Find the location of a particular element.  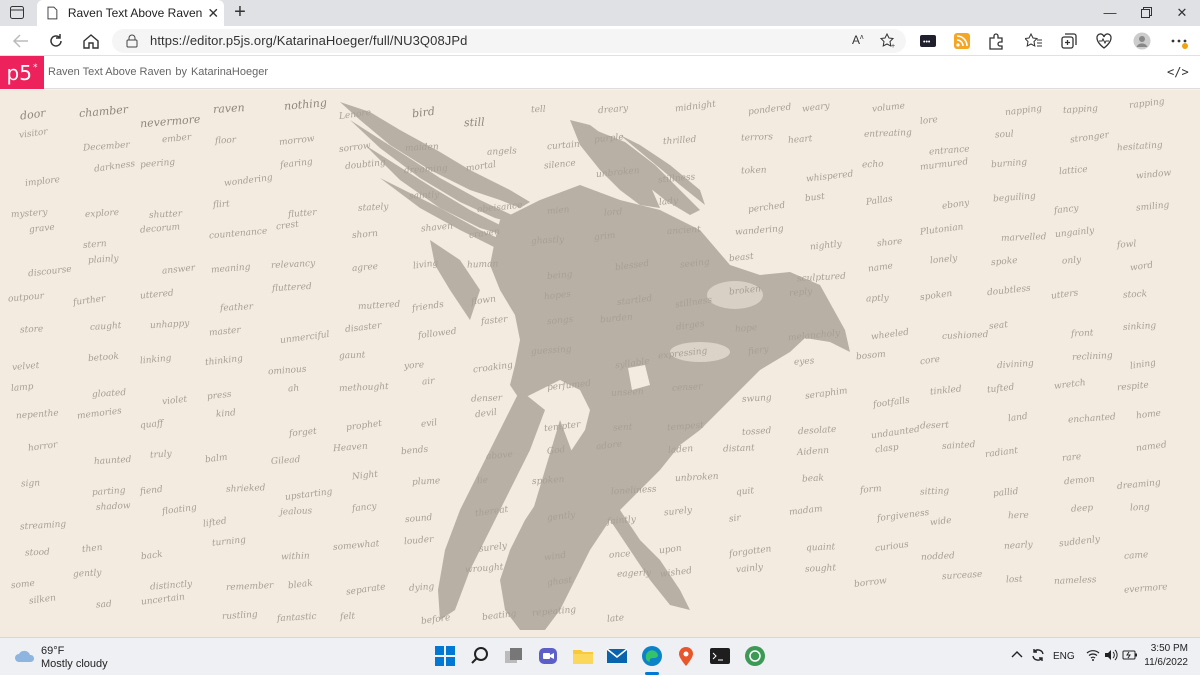

poem-word: shrieked is located at coordinates (246, 488).